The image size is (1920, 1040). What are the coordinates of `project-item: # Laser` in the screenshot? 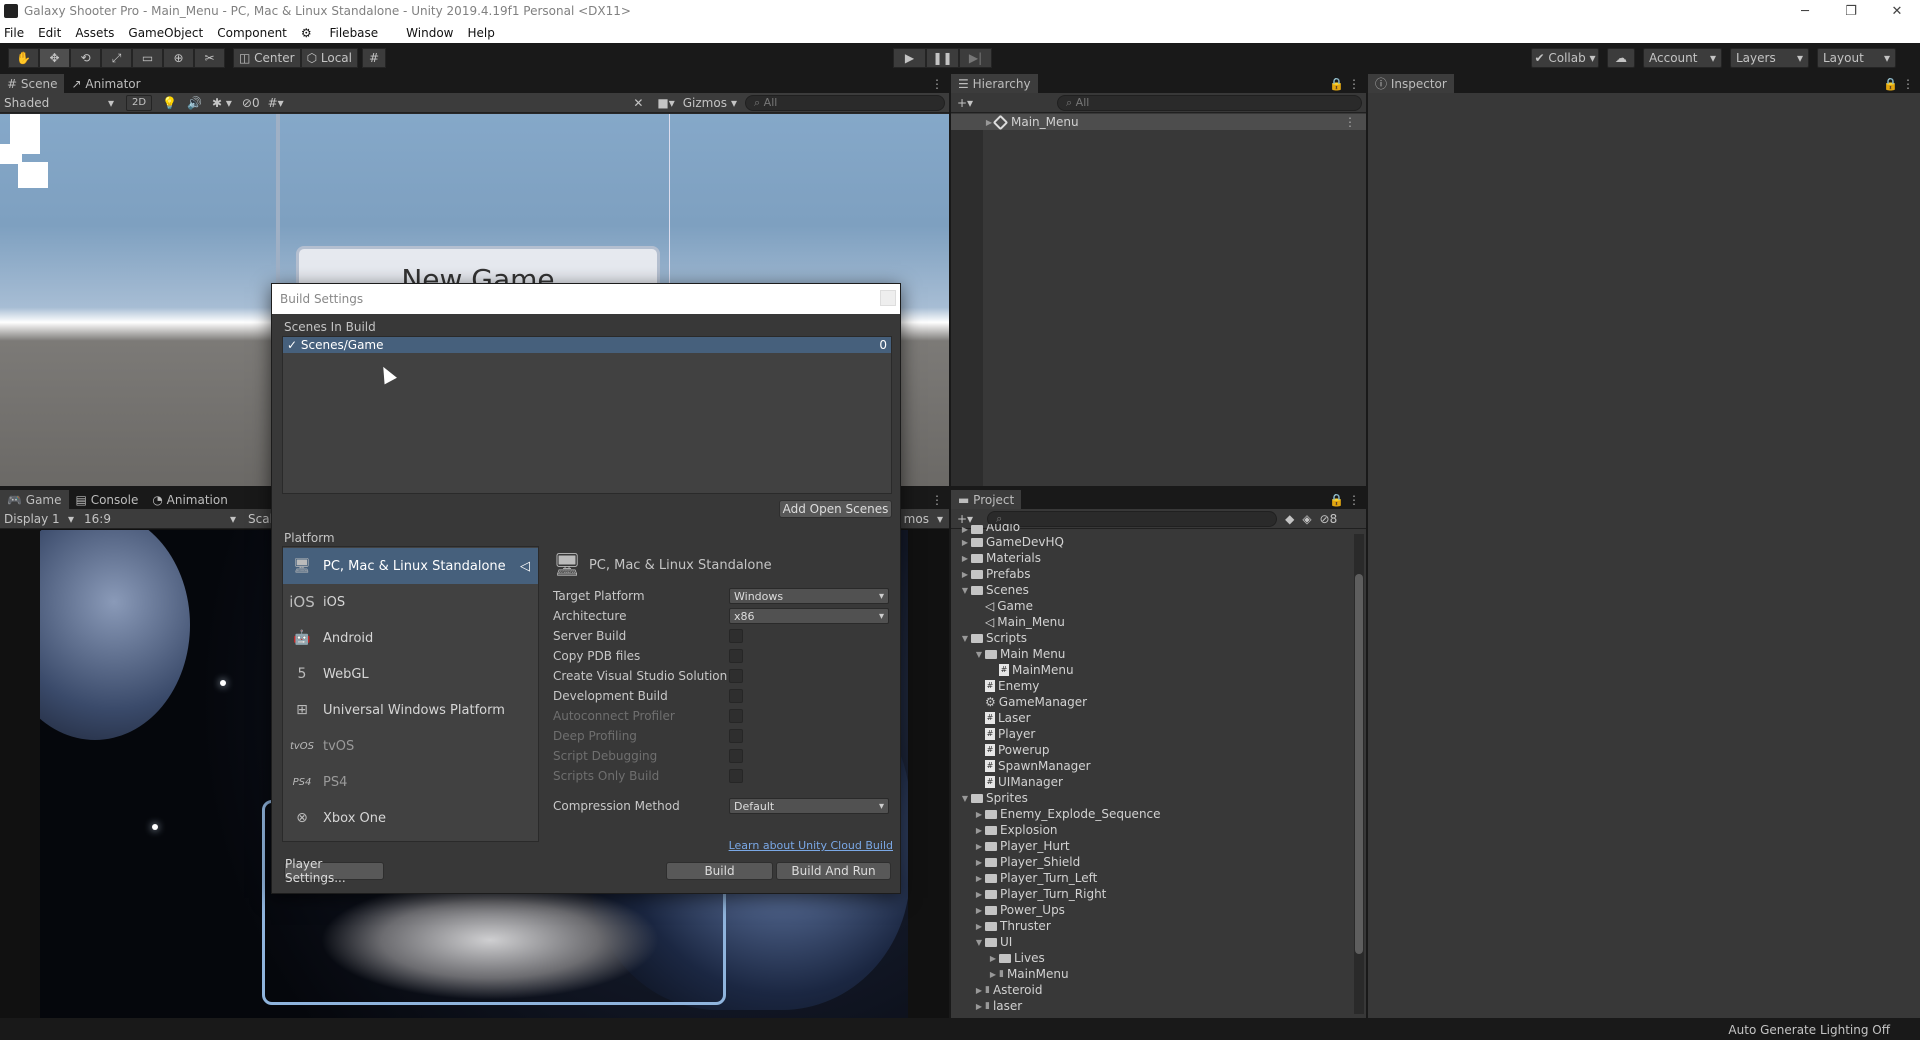 It's located at (1151, 718).